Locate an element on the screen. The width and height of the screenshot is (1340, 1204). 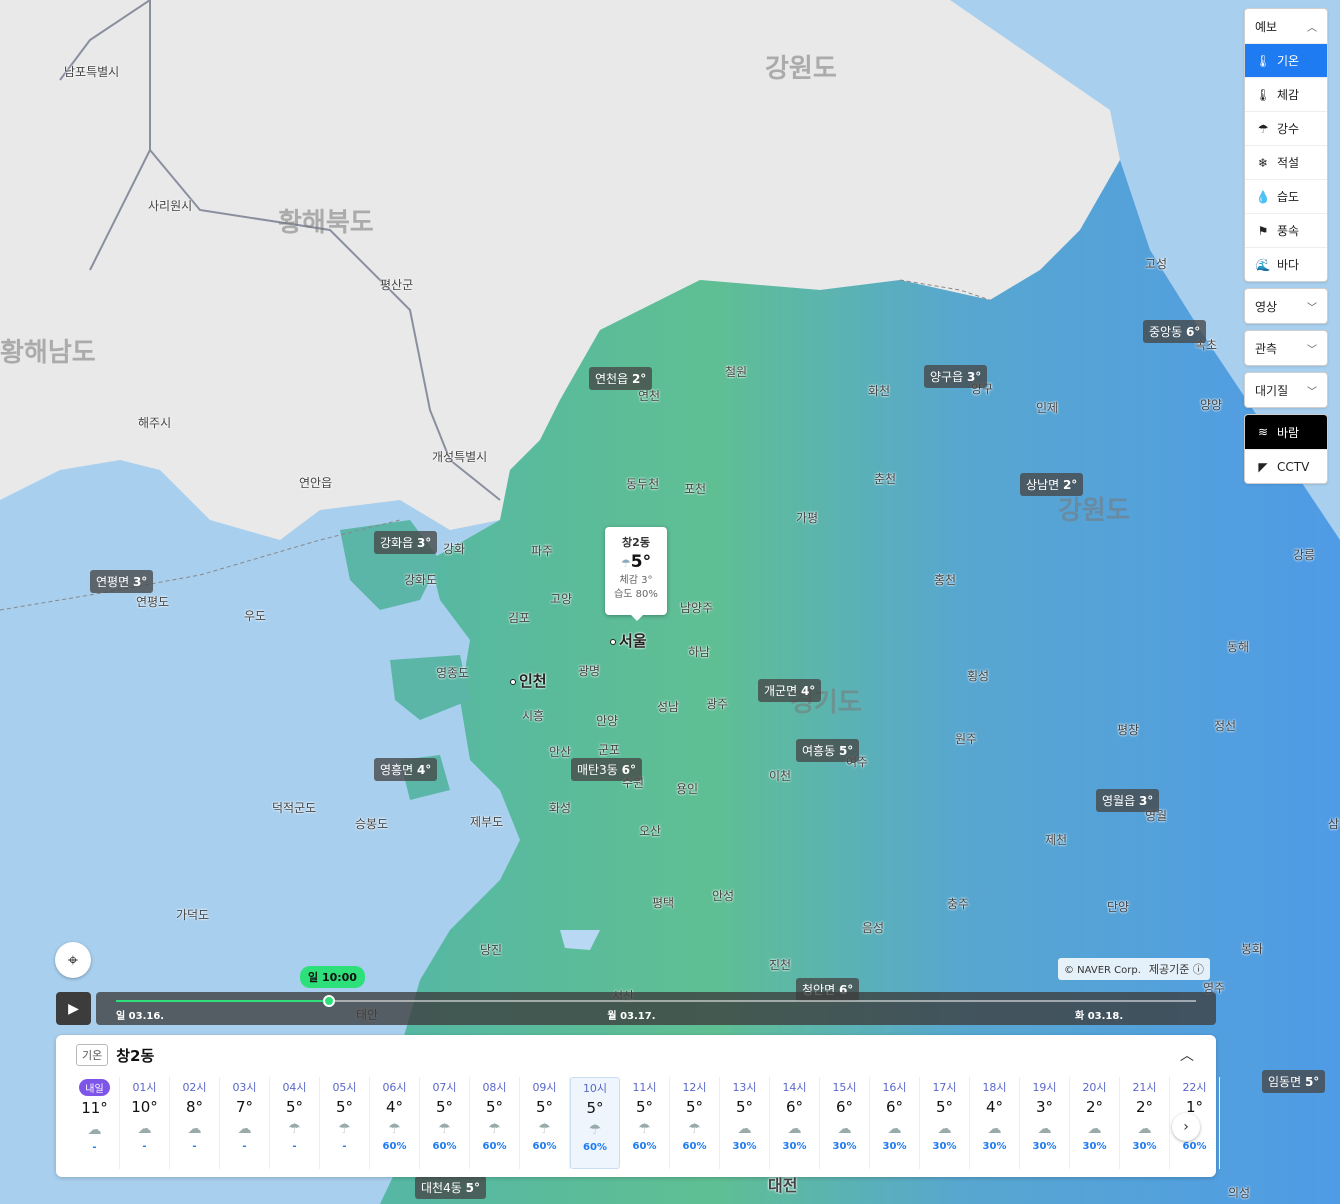
hour-column: 03시 7° ☁ - is located at coordinates (245, 1123).